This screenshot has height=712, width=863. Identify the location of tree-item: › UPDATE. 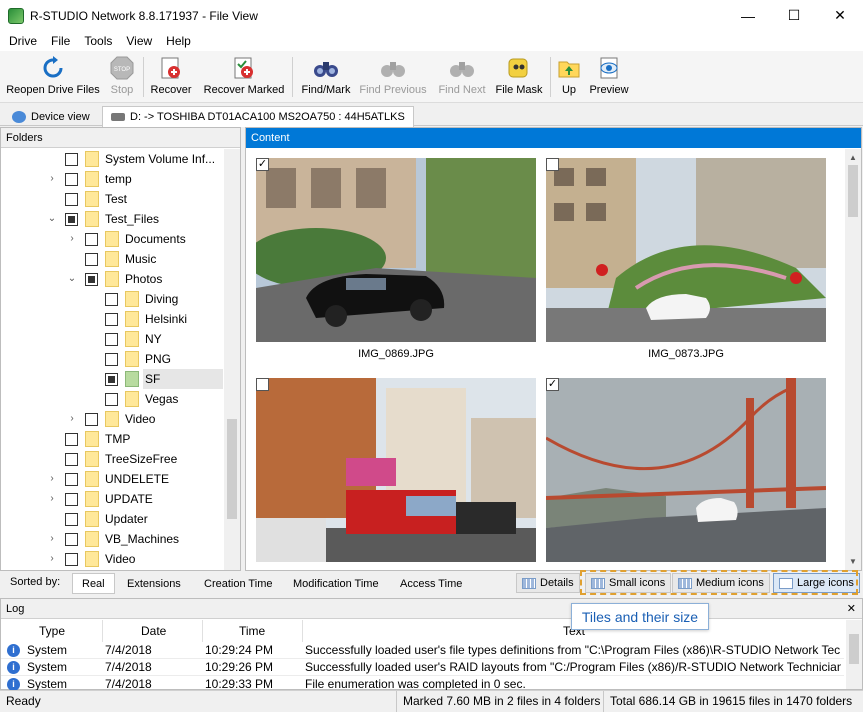
(113, 499).